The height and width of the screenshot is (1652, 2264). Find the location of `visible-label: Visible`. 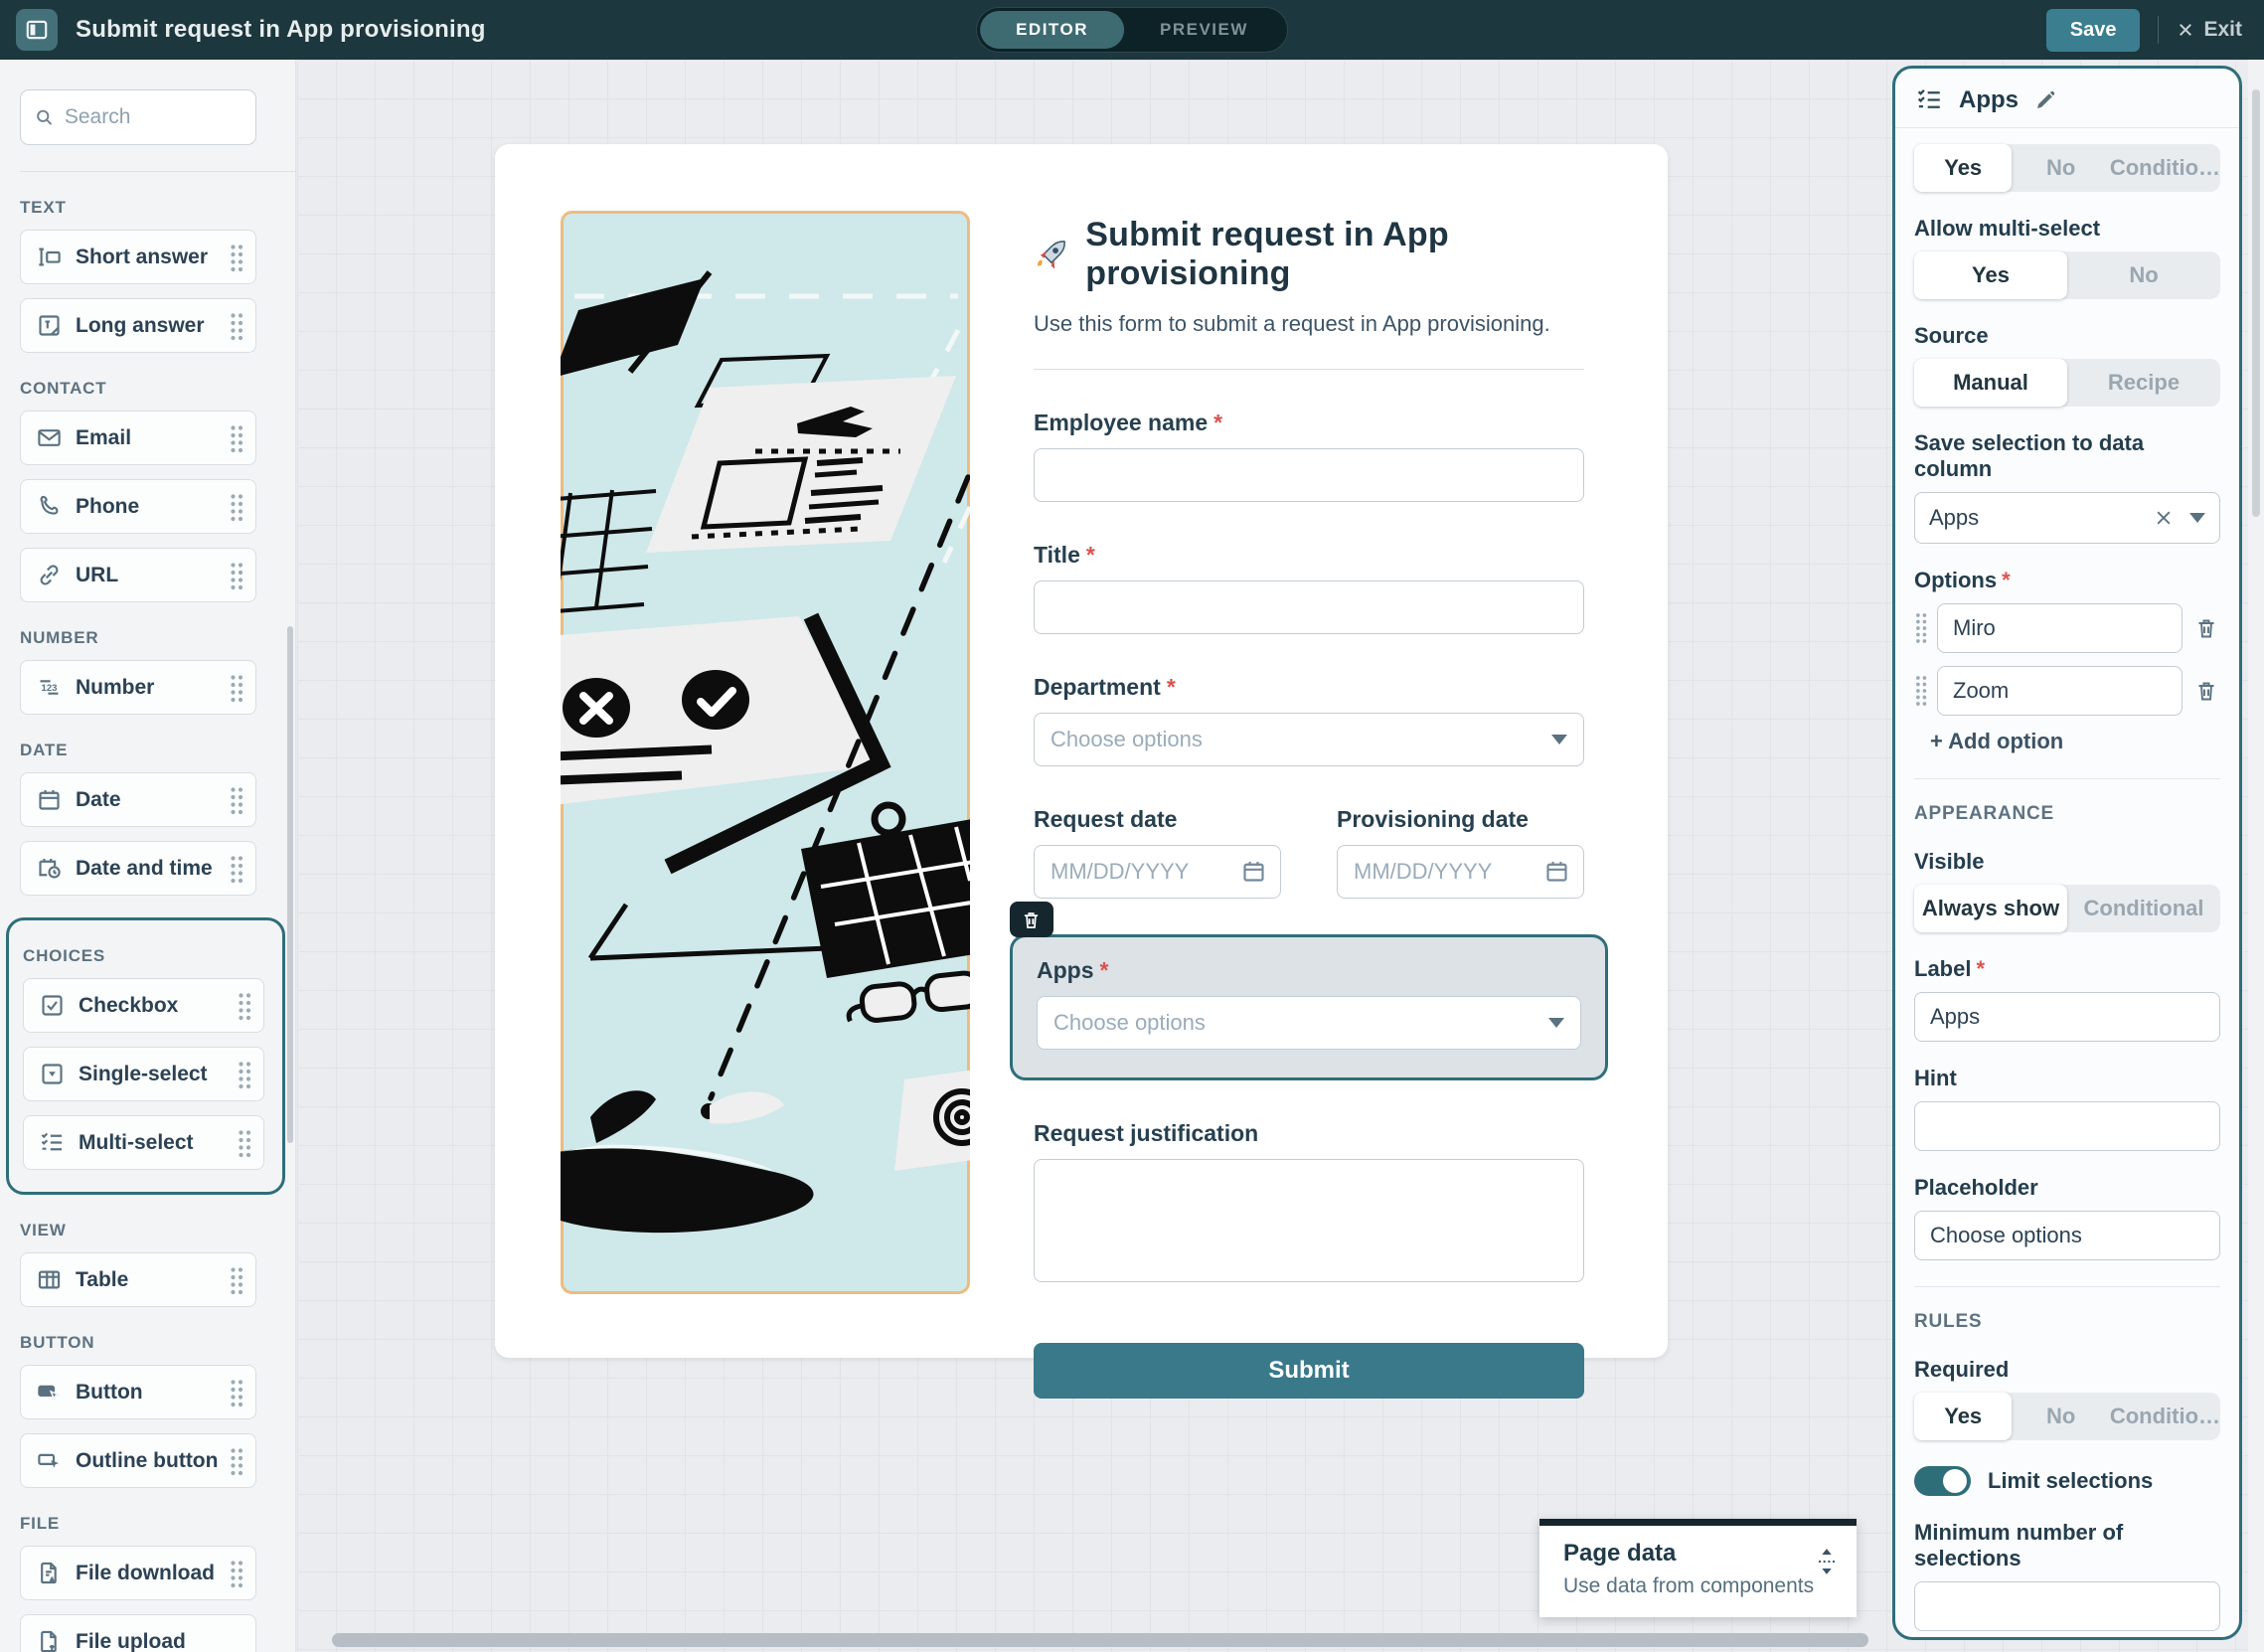

visible-label: Visible is located at coordinates (1950, 861).